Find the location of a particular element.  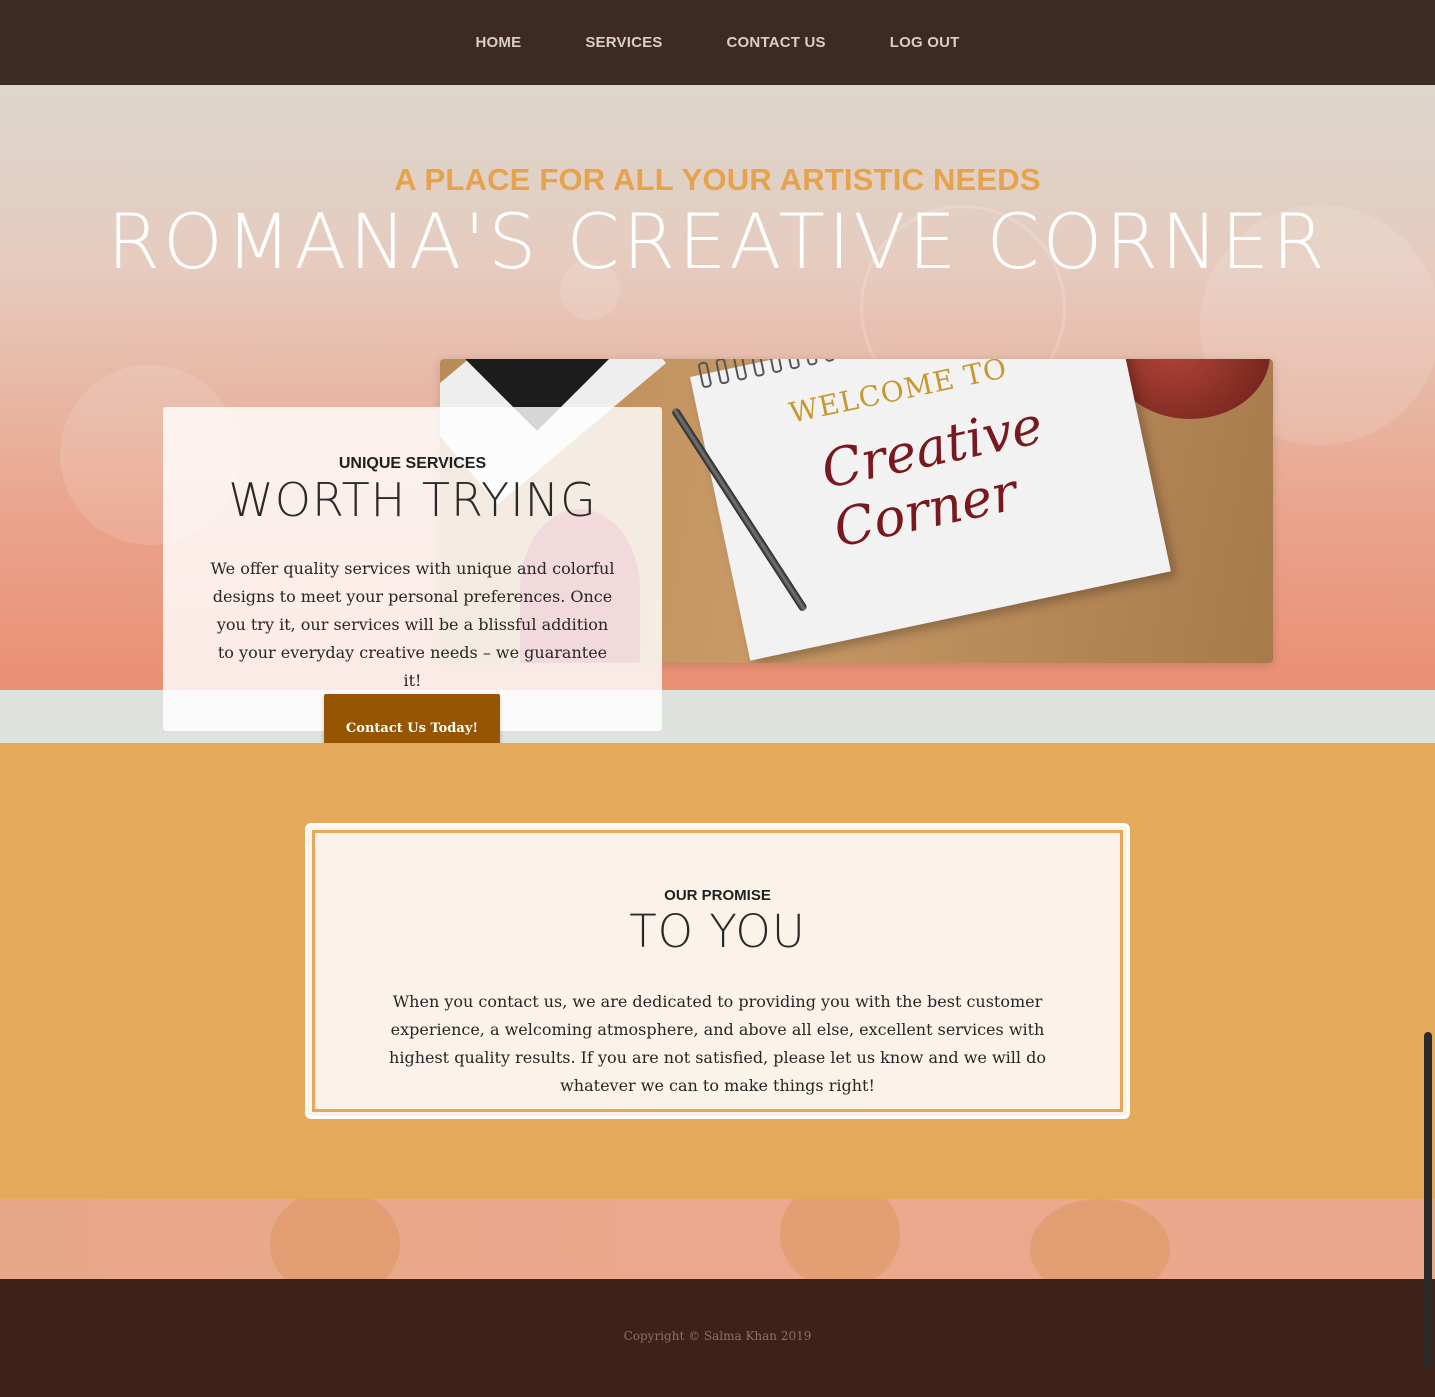

copyright-text: Copyright © Salma Khan 2019 is located at coordinates (717, 1336).